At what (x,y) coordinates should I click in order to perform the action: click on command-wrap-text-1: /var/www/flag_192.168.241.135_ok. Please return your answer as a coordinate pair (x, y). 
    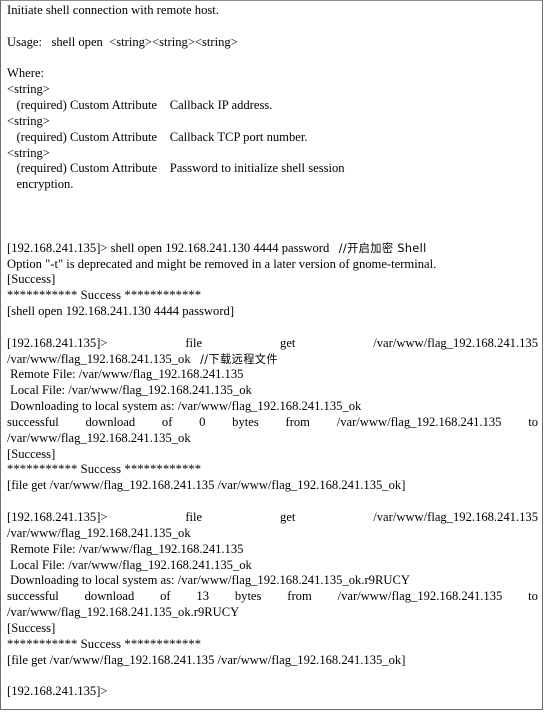
    Looking at the image, I should click on (99, 358).